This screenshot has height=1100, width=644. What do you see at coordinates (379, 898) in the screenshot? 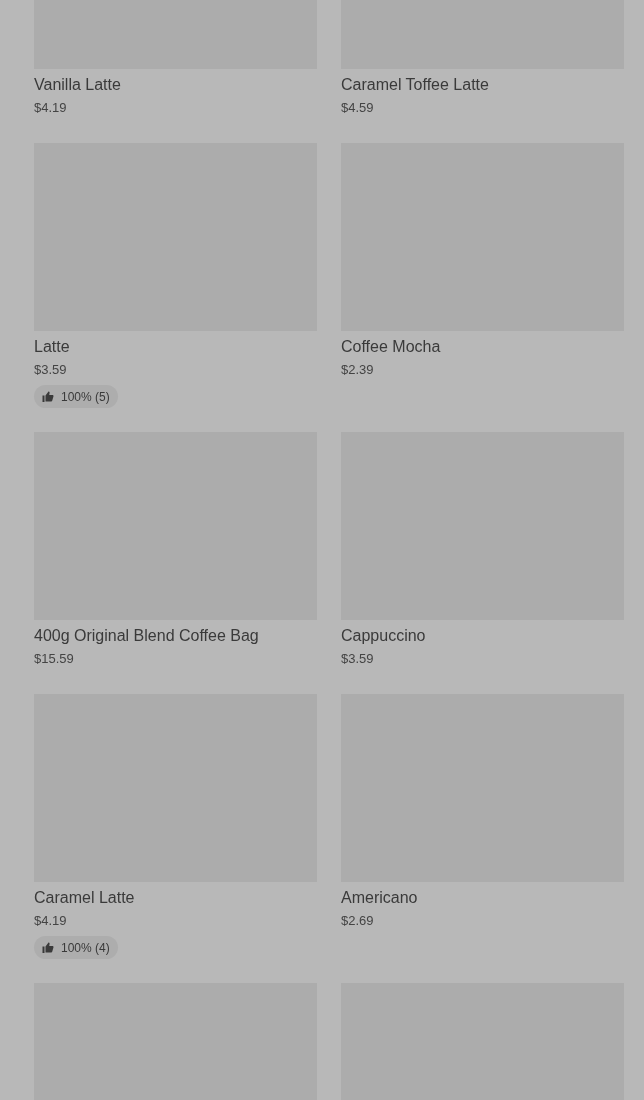
I see `product-name: Americano` at bounding box center [379, 898].